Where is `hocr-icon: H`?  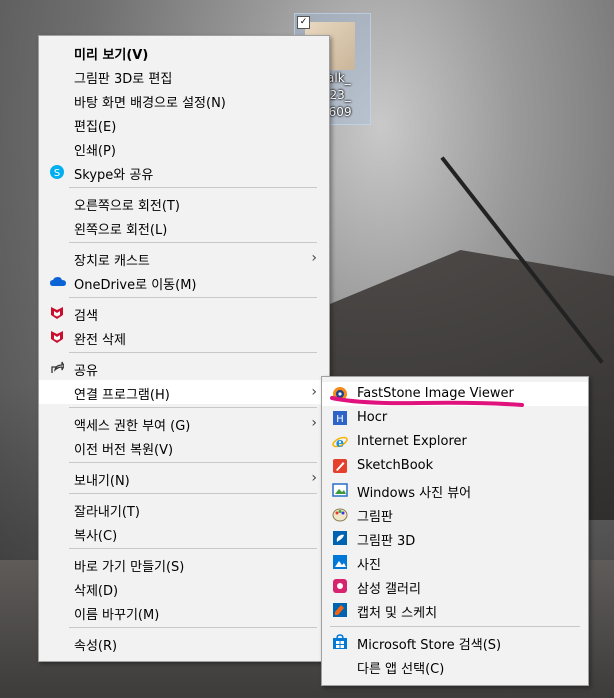
hocr-icon: H is located at coordinates (340, 418).